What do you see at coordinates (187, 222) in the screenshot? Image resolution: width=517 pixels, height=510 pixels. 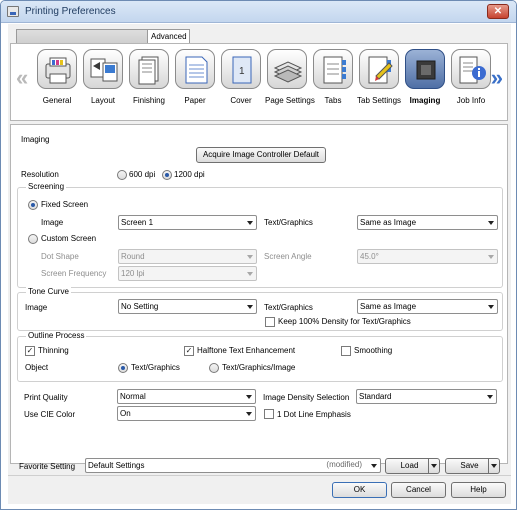 I see `screen-image-select: Screen 1` at bounding box center [187, 222].